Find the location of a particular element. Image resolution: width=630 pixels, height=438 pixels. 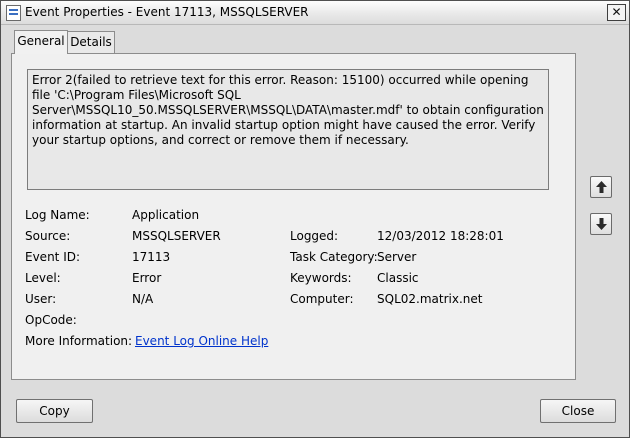

opcode-label: OpCode: is located at coordinates (51, 320).